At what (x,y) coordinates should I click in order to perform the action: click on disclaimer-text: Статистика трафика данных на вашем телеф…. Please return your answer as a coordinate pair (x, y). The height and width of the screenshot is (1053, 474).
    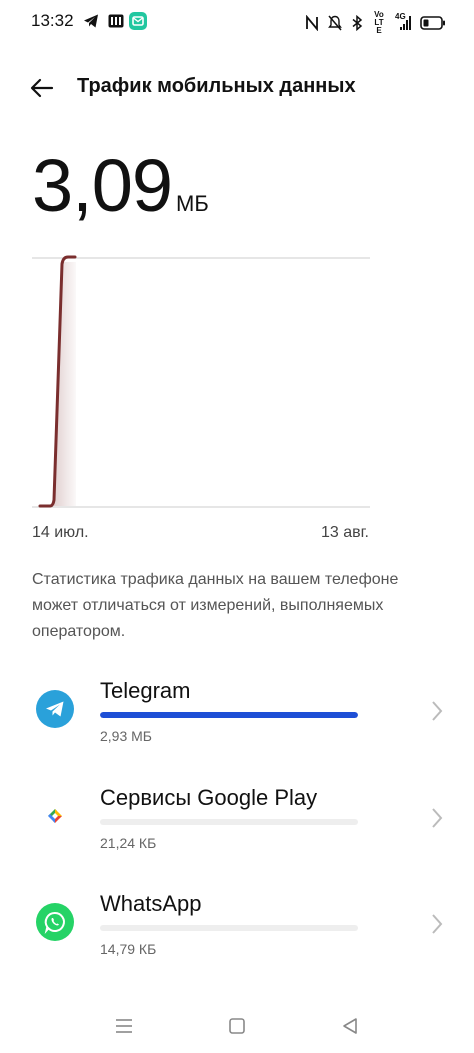
    Looking at the image, I should click on (215, 605).